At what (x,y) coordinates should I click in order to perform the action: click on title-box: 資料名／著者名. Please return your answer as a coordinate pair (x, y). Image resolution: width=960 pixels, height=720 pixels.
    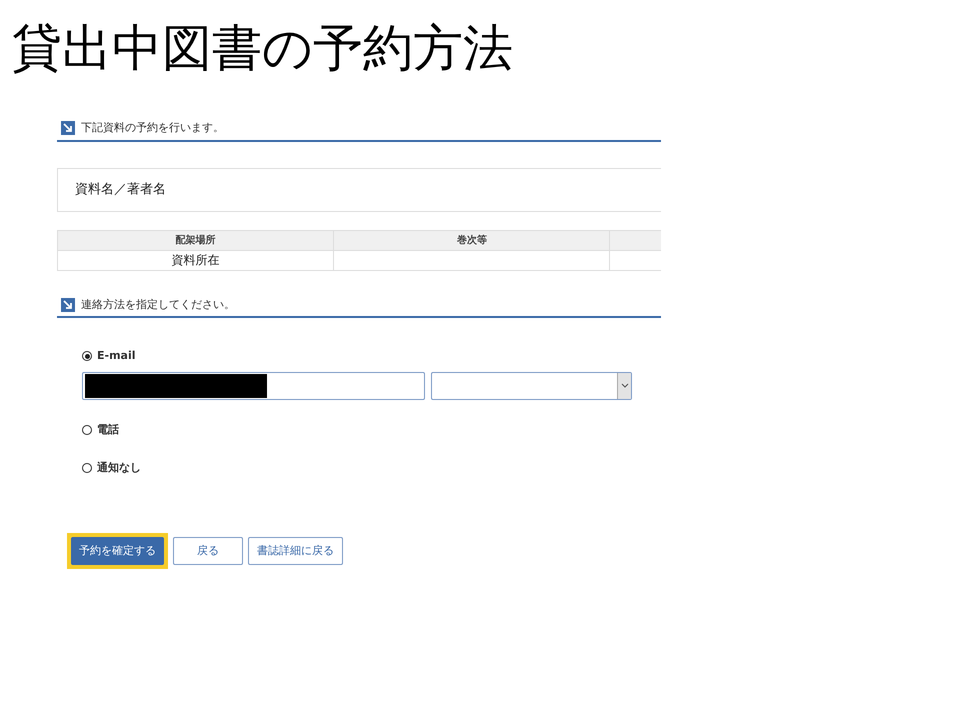
    Looking at the image, I should click on (359, 190).